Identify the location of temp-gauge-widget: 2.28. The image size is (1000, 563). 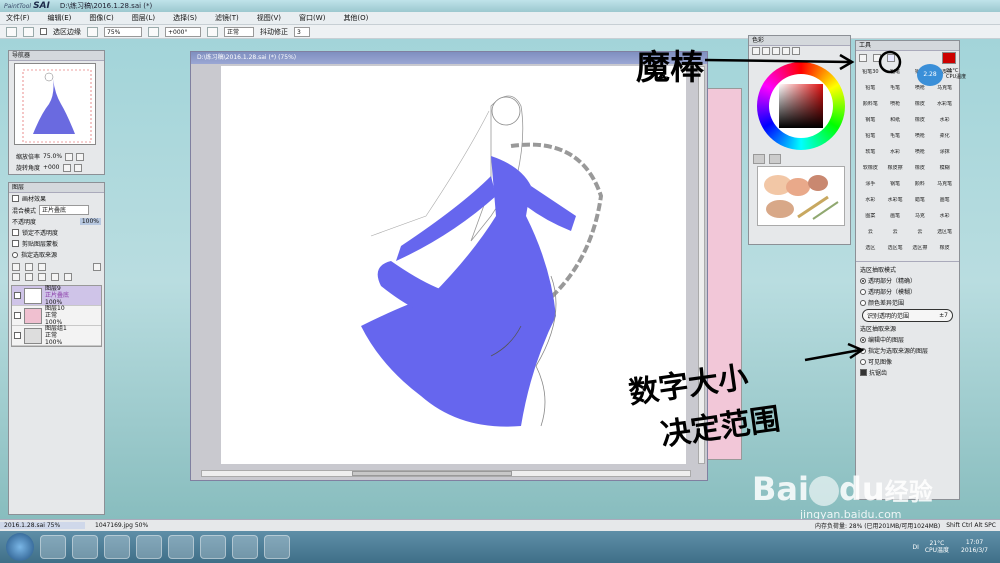
(930, 75).